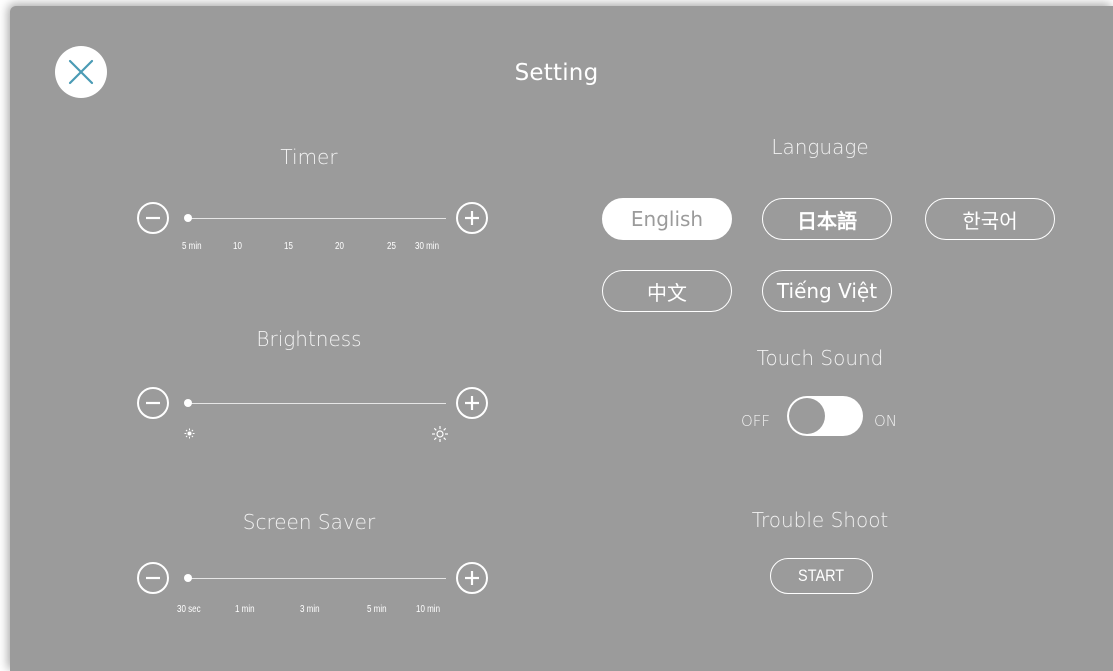 Image resolution: width=1113 pixels, height=671 pixels. I want to click on timer-tick: 10, so click(237, 246).